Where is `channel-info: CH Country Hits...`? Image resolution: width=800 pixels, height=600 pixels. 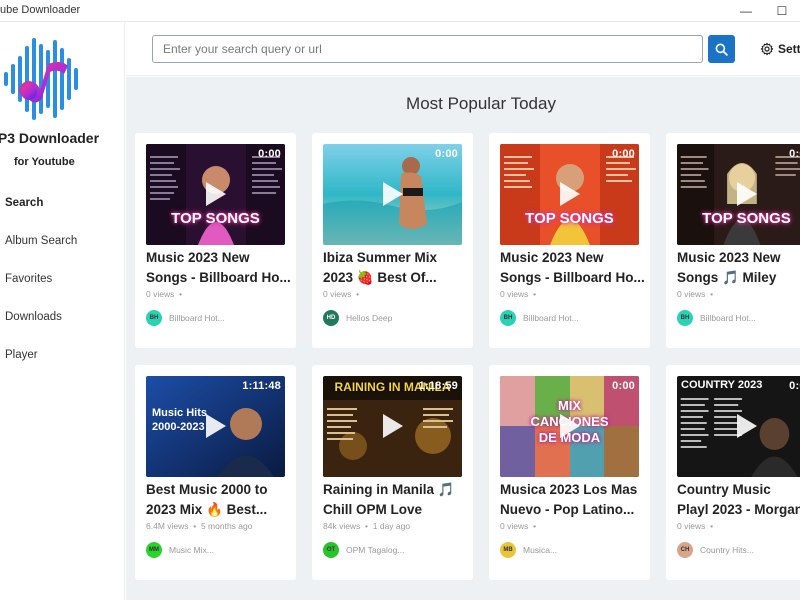 channel-info: CH Country Hits... is located at coordinates (715, 550).